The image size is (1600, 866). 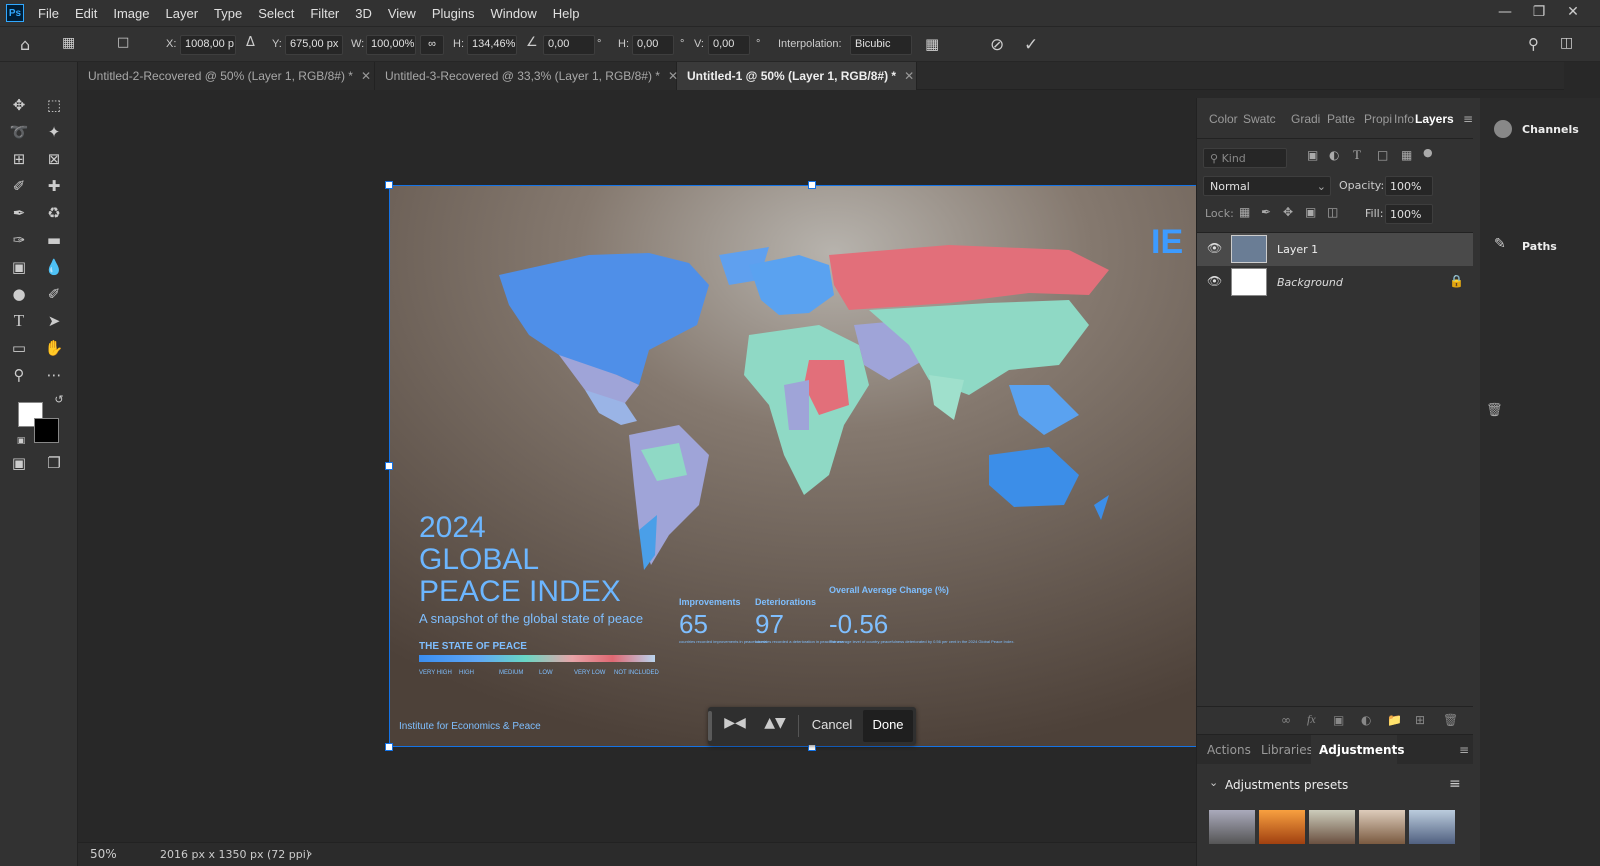 What do you see at coordinates (54, 321) in the screenshot?
I see `path-selection-tool-icon: ➤` at bounding box center [54, 321].